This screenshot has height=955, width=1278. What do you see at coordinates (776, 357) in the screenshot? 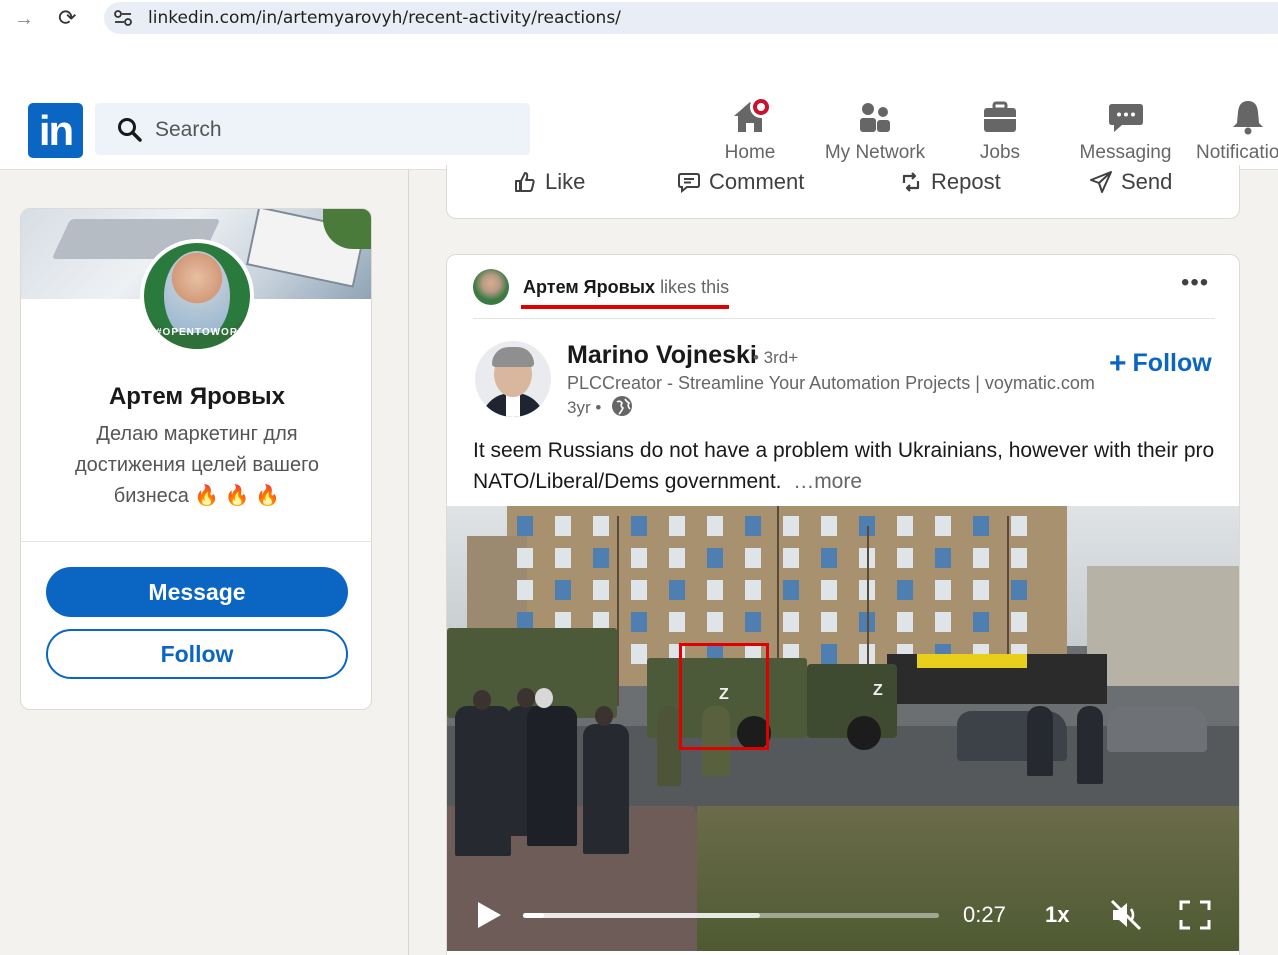
I see `connection-degree: • 3rd+` at bounding box center [776, 357].